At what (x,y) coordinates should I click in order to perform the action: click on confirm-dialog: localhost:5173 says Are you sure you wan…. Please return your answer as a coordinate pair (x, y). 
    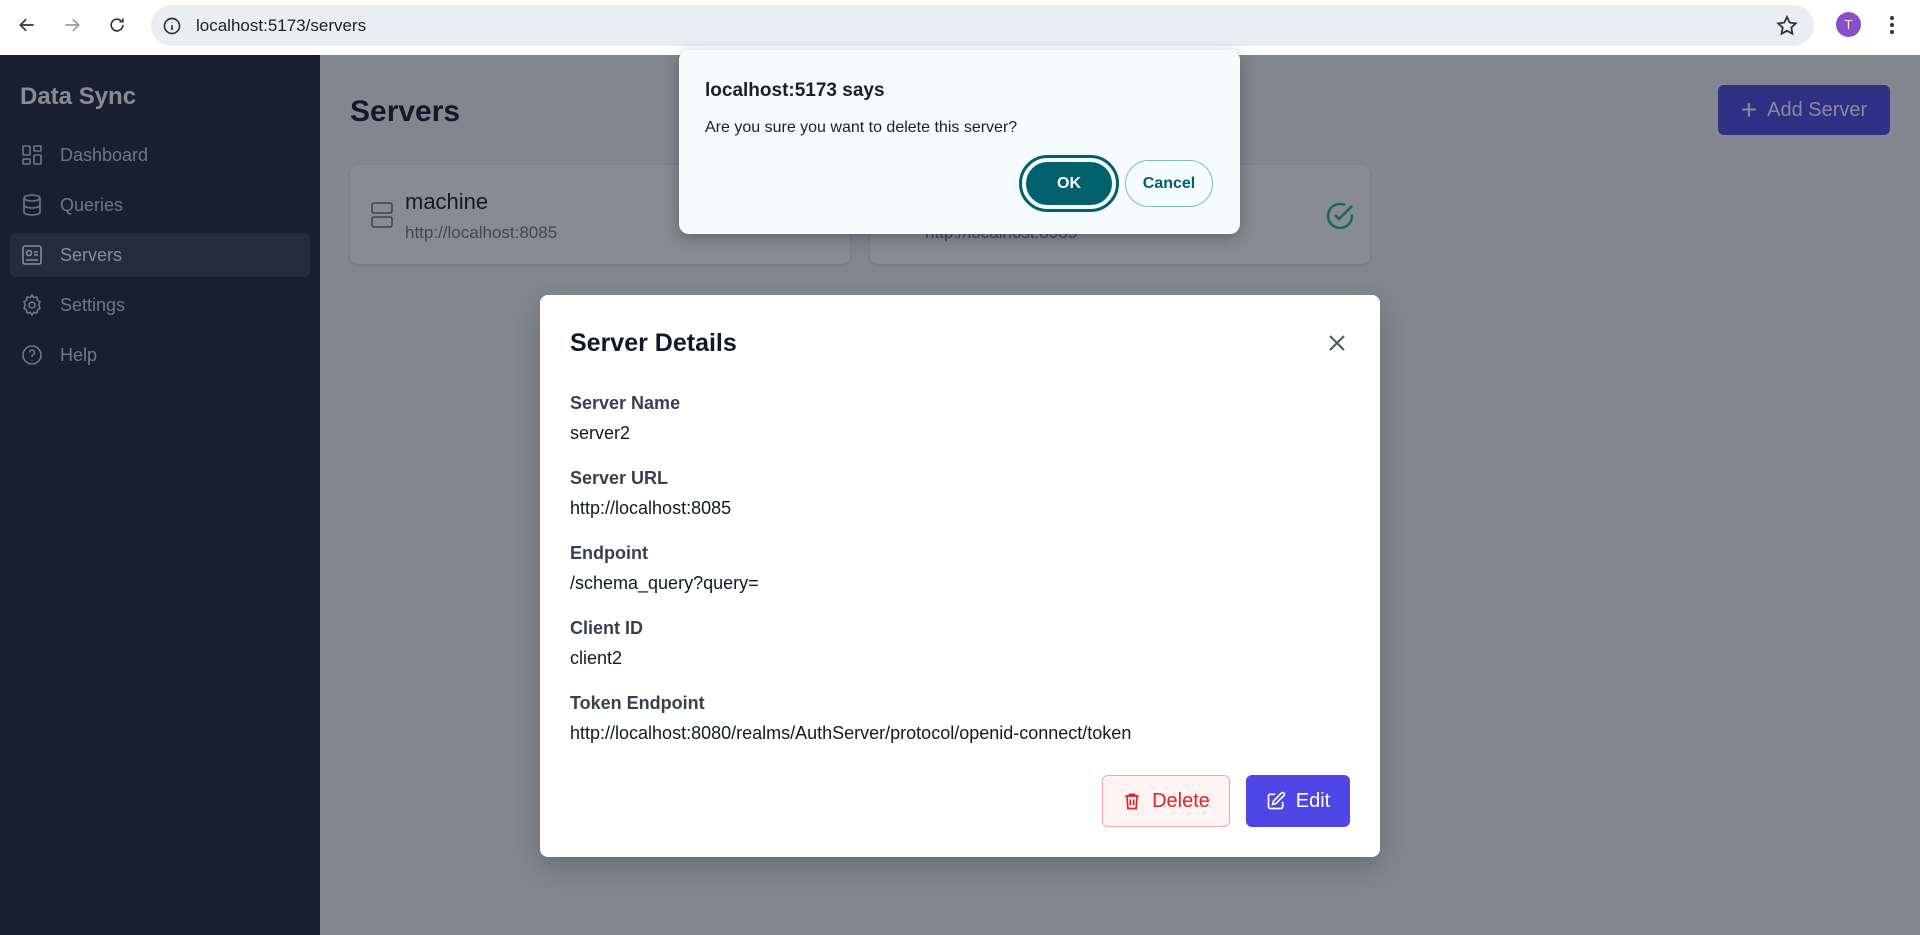
    Looking at the image, I should click on (959, 142).